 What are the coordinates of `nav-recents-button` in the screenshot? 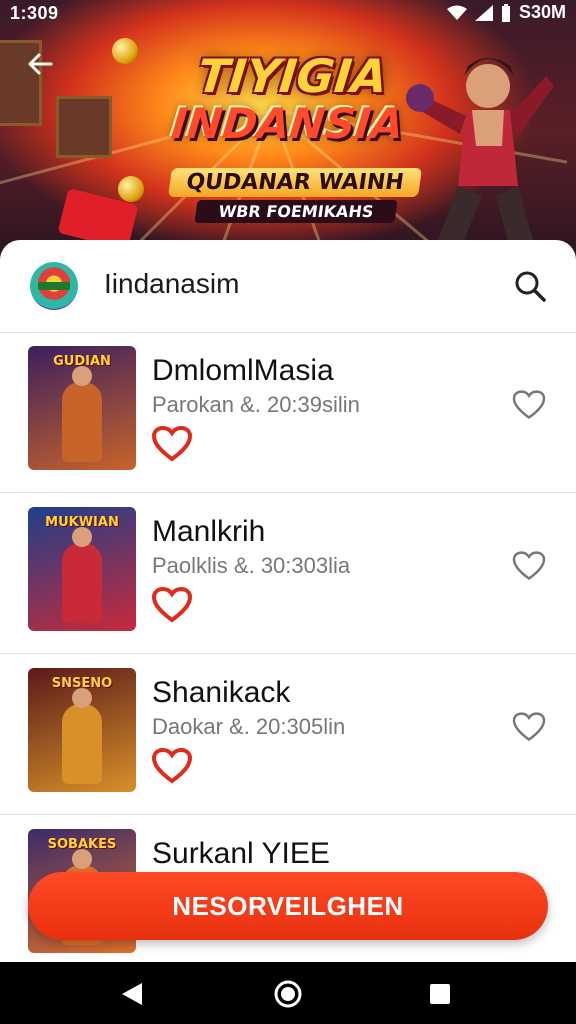 It's located at (440, 994).